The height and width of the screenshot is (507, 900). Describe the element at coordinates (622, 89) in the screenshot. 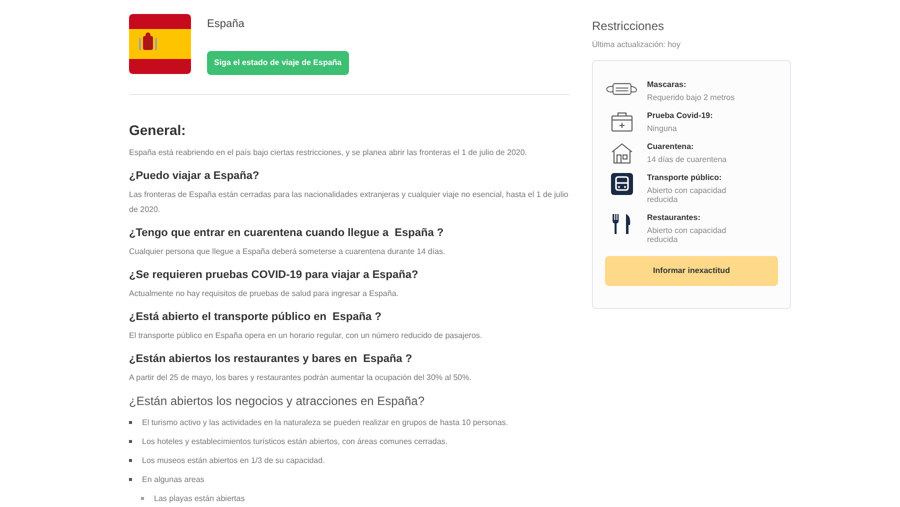

I see `mask-icon` at that location.